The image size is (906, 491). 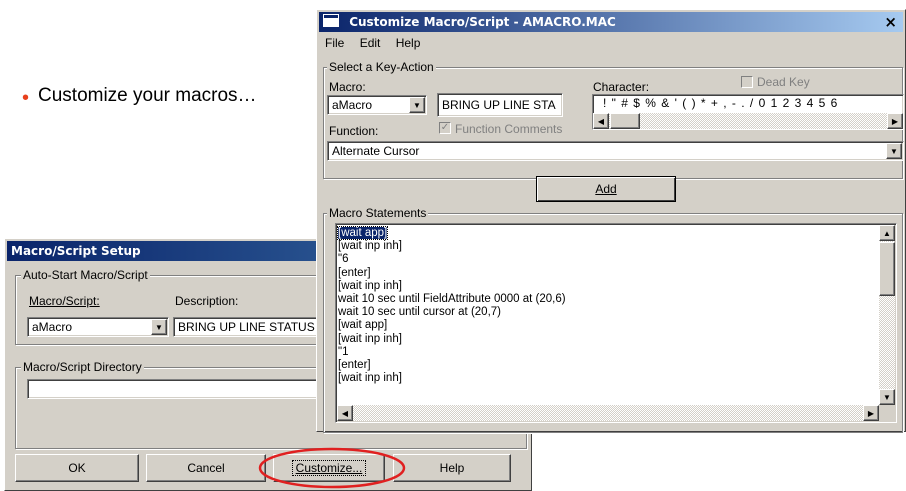 What do you see at coordinates (354, 131) in the screenshot?
I see `function-label: Function:` at bounding box center [354, 131].